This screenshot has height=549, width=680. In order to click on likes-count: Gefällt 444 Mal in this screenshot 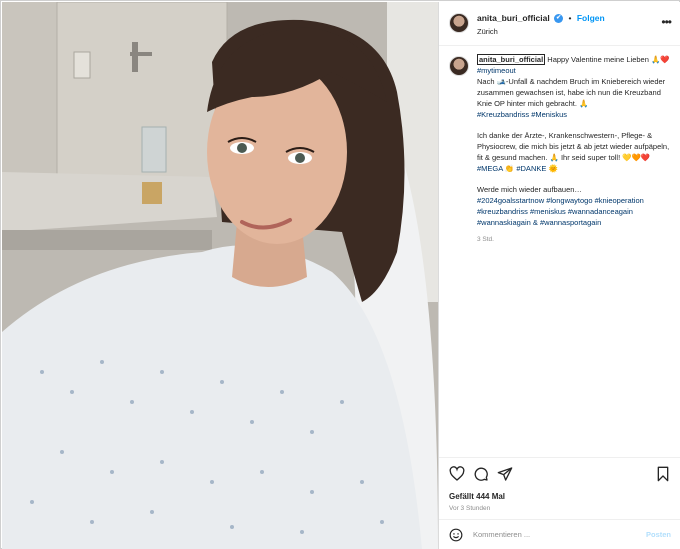, I will do `click(477, 496)`.